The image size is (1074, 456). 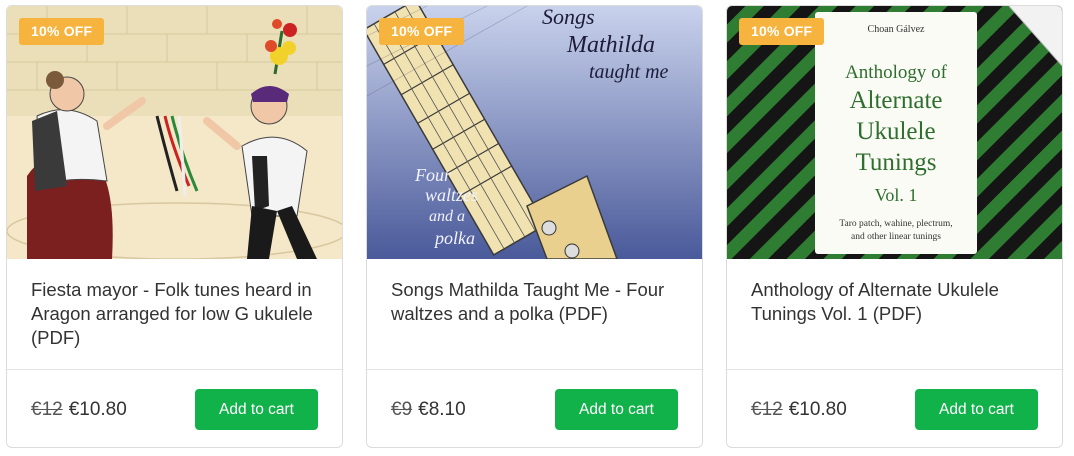 I want to click on cover-title-text: Vol. 1, so click(x=896, y=195).